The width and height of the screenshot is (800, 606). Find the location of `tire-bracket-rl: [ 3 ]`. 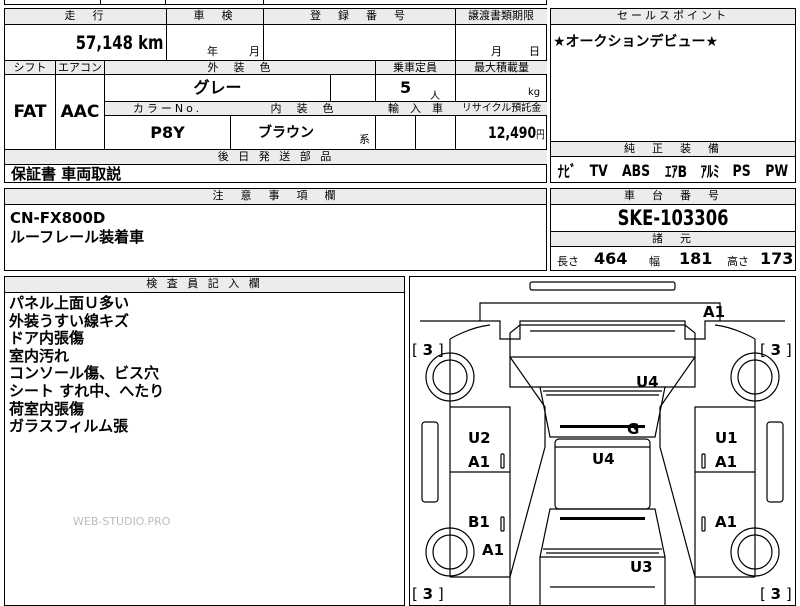

tire-bracket-rl: [ 3 ] is located at coordinates (428, 594).